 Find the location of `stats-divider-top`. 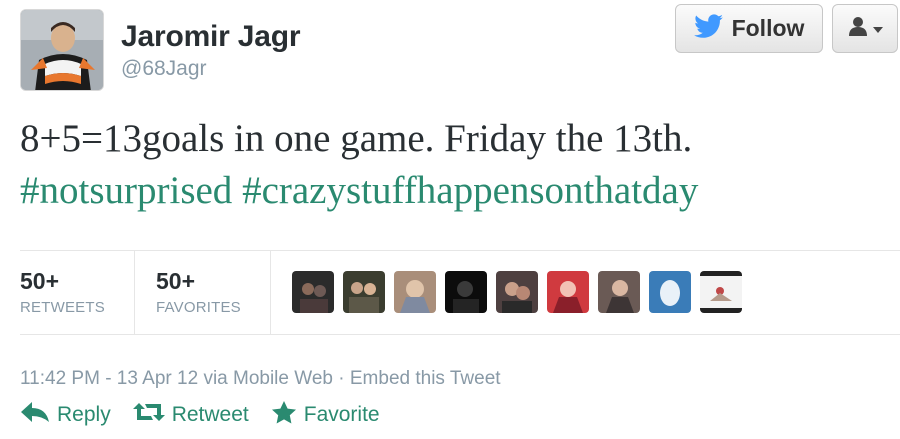

stats-divider-top is located at coordinates (460, 250).